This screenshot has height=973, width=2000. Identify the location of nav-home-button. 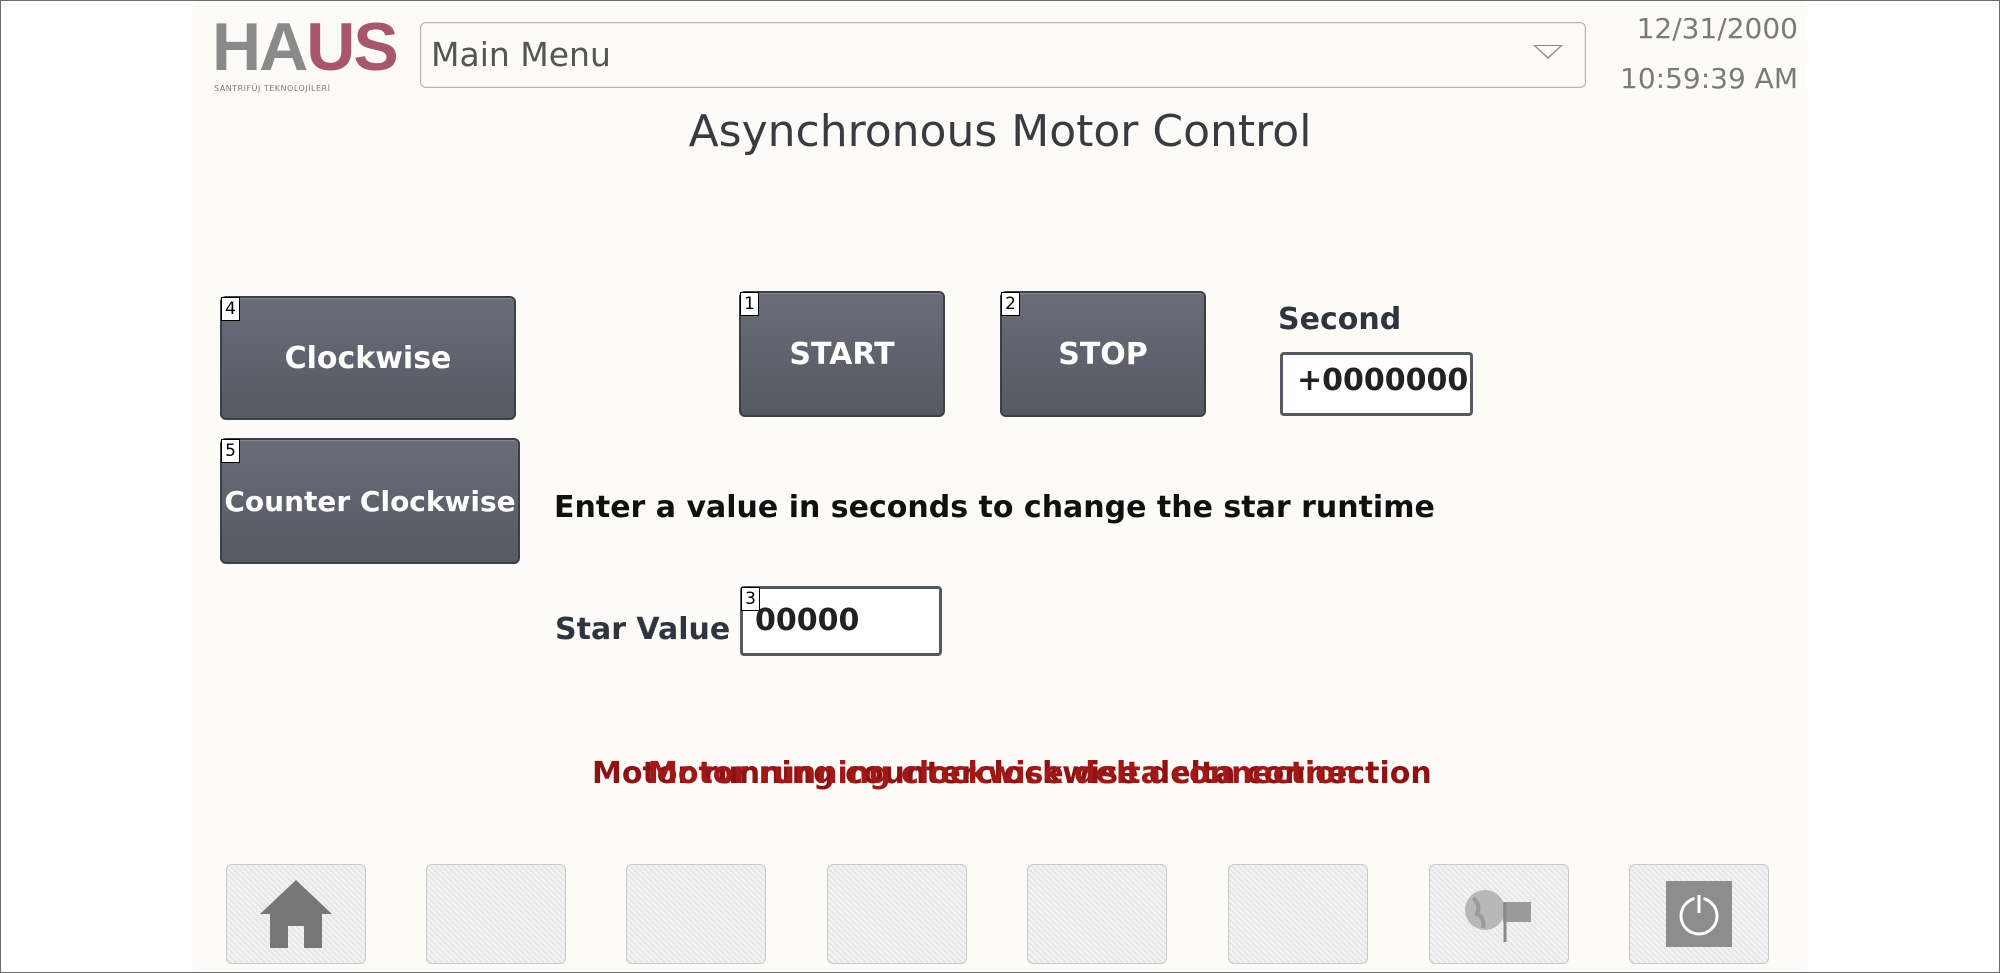
(296, 914).